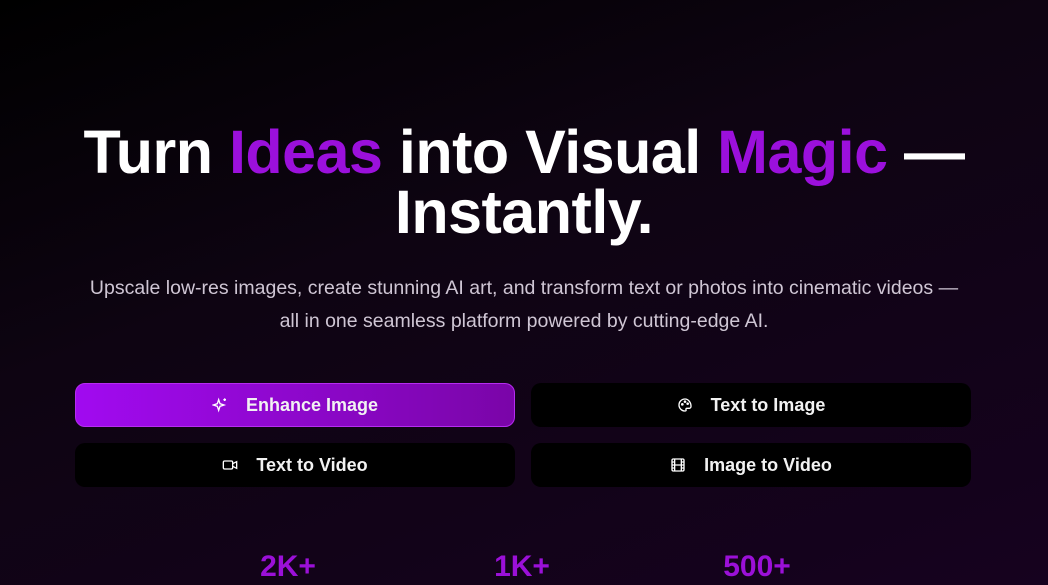 The height and width of the screenshot is (585, 1048). I want to click on stat-value: 1K+, so click(522, 566).